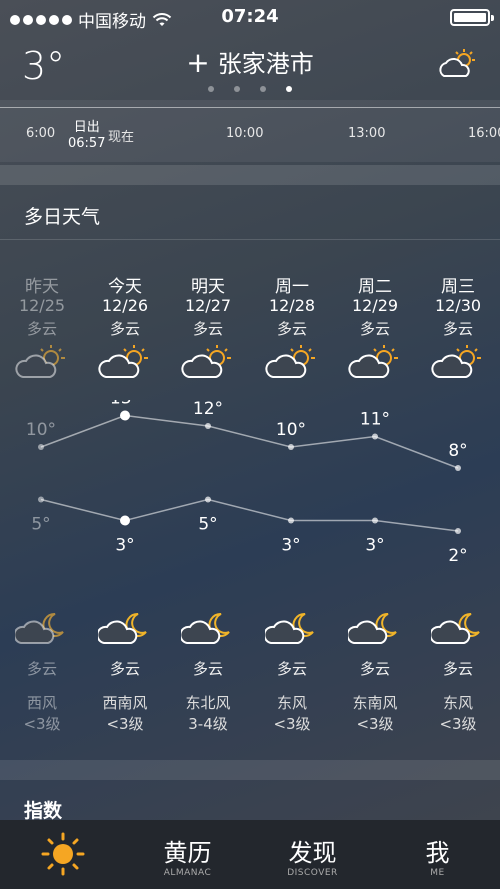  What do you see at coordinates (207, 525) in the screenshot?
I see `low-temp-label: 5°` at bounding box center [207, 525].